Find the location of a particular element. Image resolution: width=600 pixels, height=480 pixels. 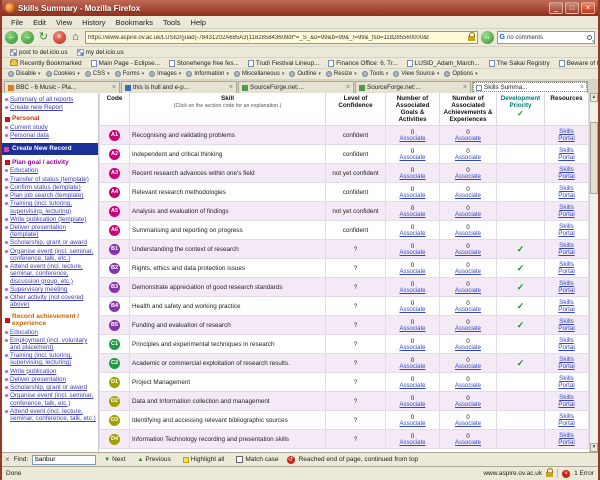

menu-item-view: View is located at coordinates (64, 22).